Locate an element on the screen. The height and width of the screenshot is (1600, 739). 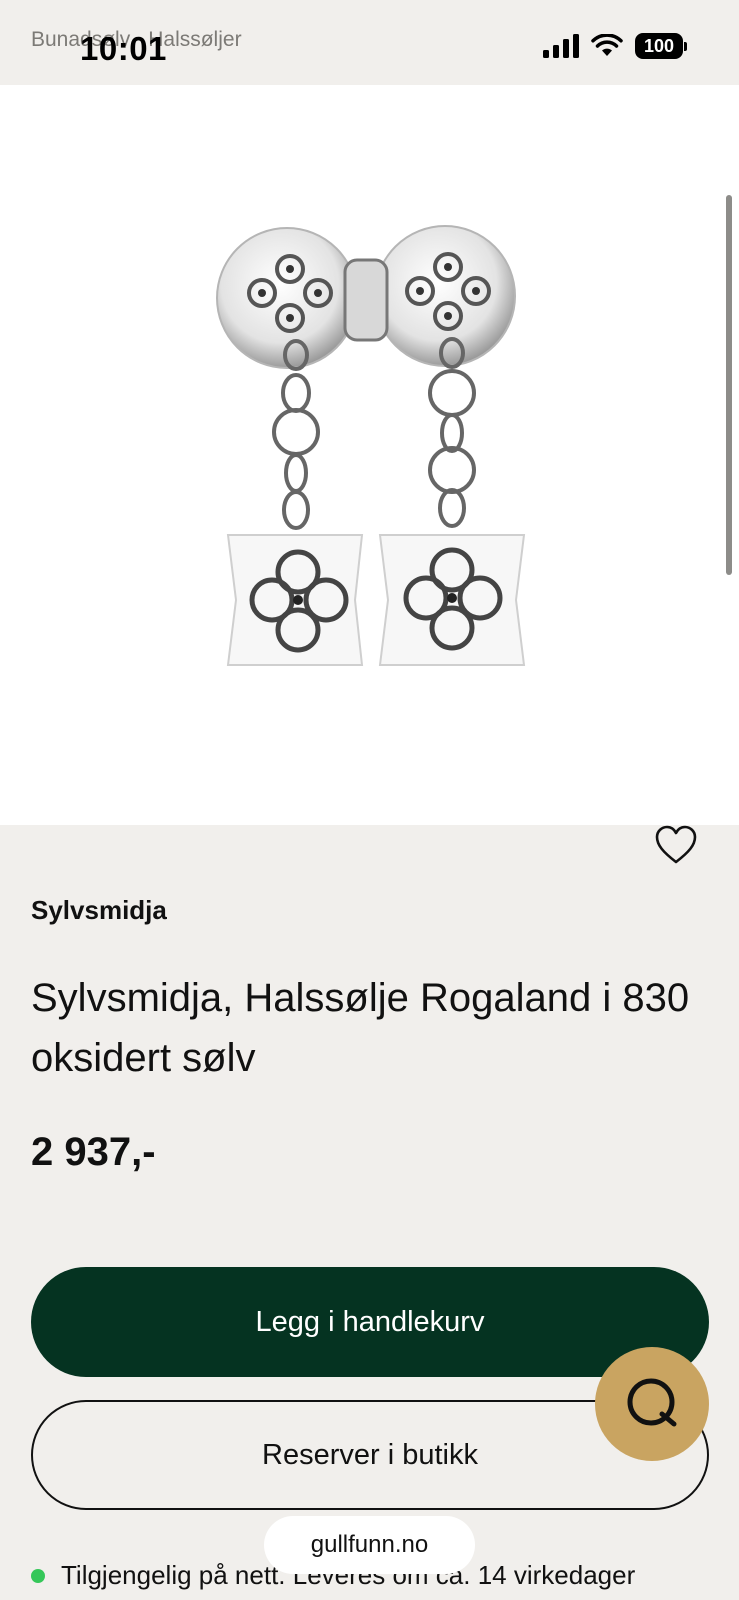
signal-icon is located at coordinates (561, 46).